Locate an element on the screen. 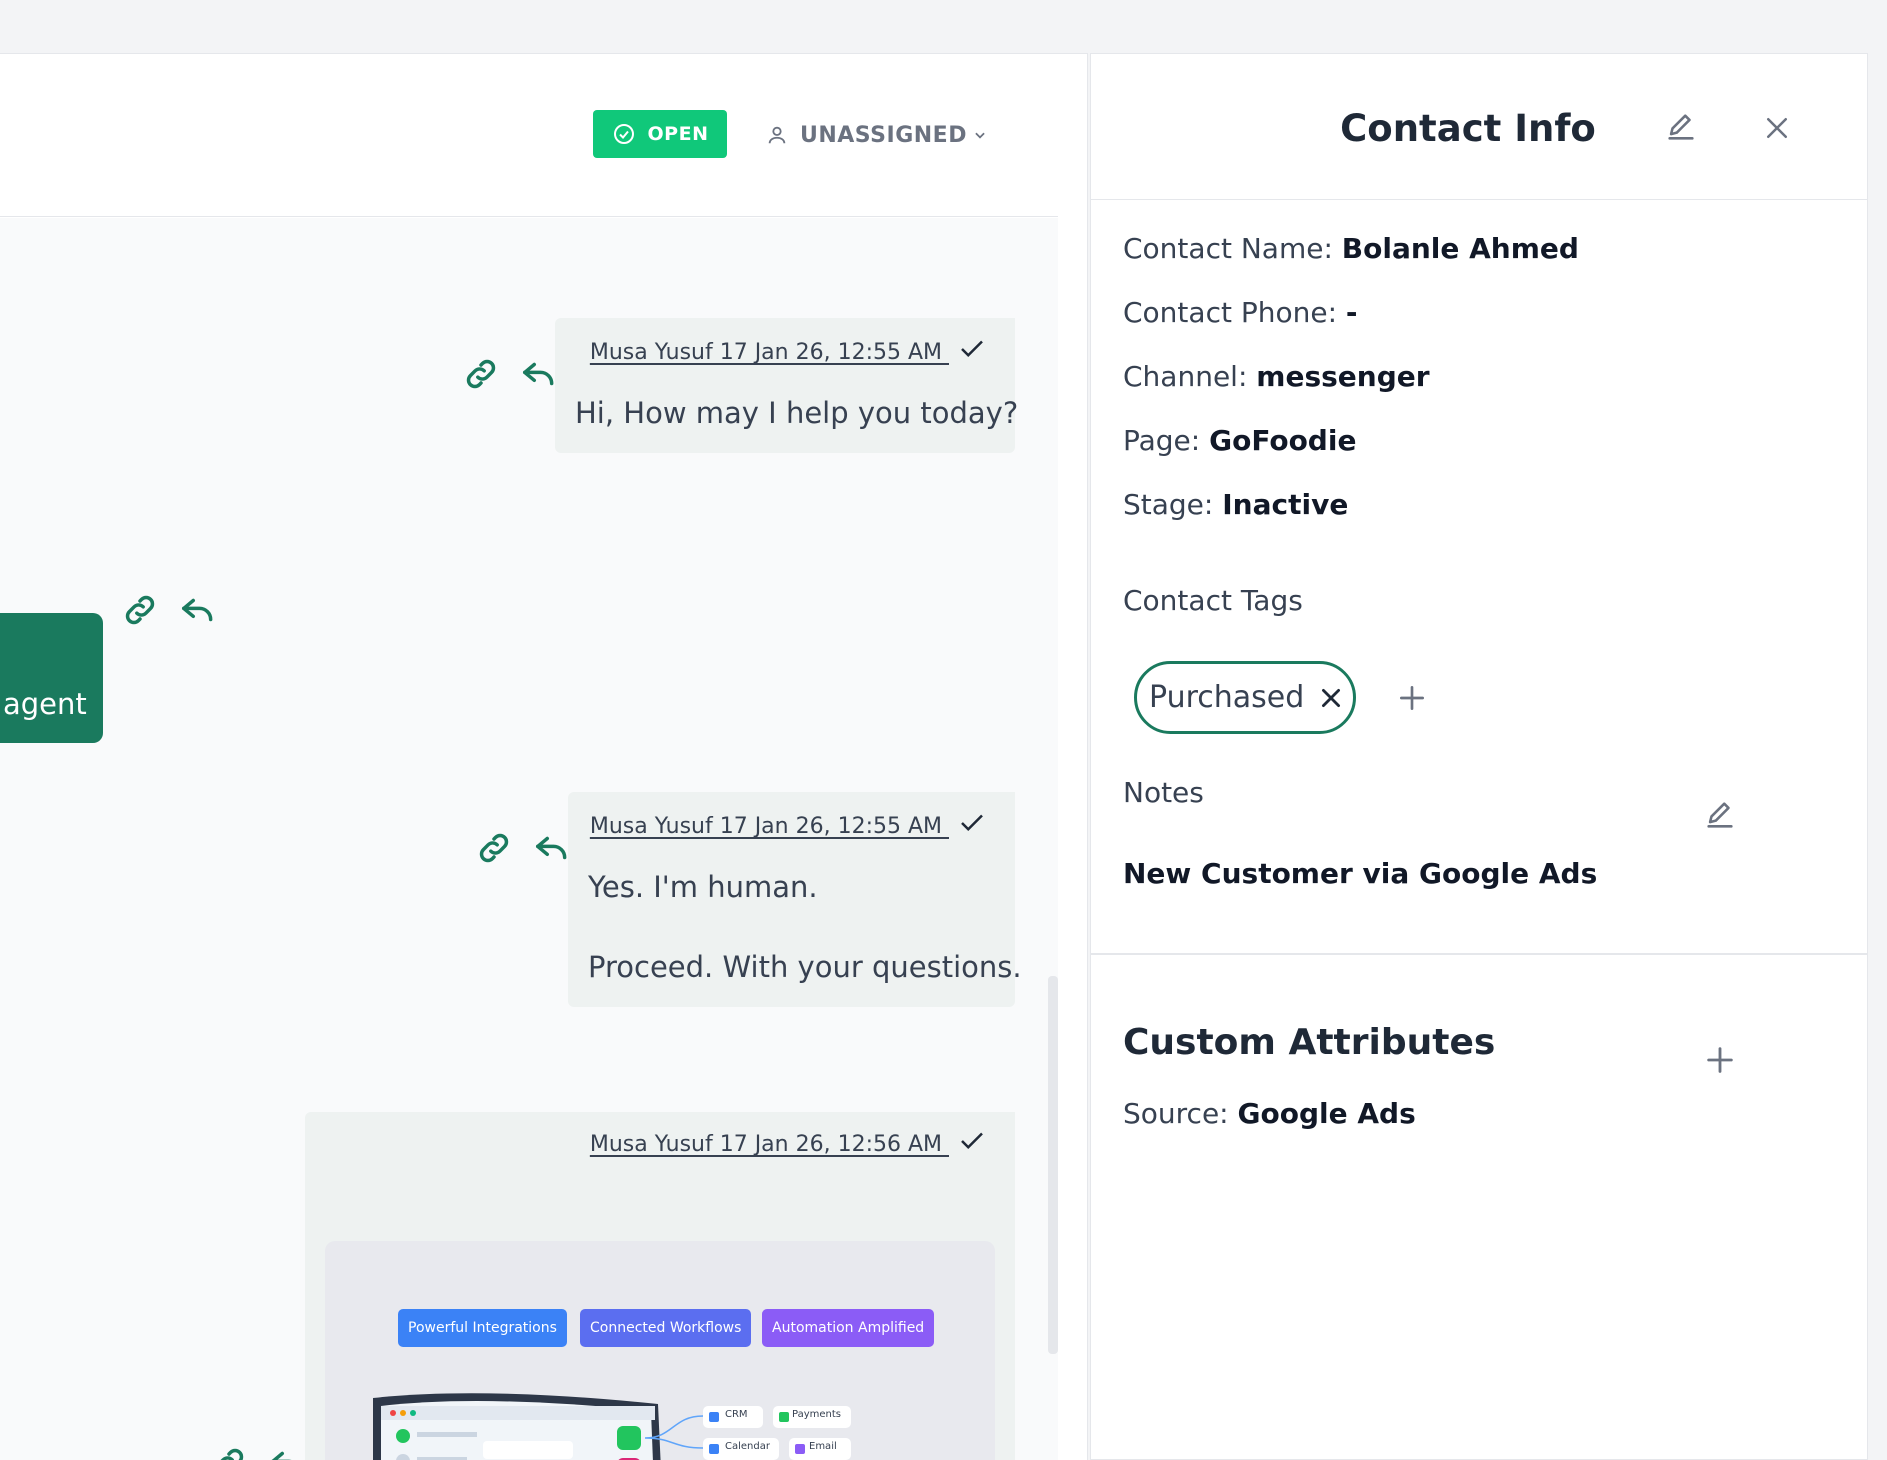  message-meta: Musa Yusuf 17 Jan 26, 12:56 AM is located at coordinates (788, 1144).